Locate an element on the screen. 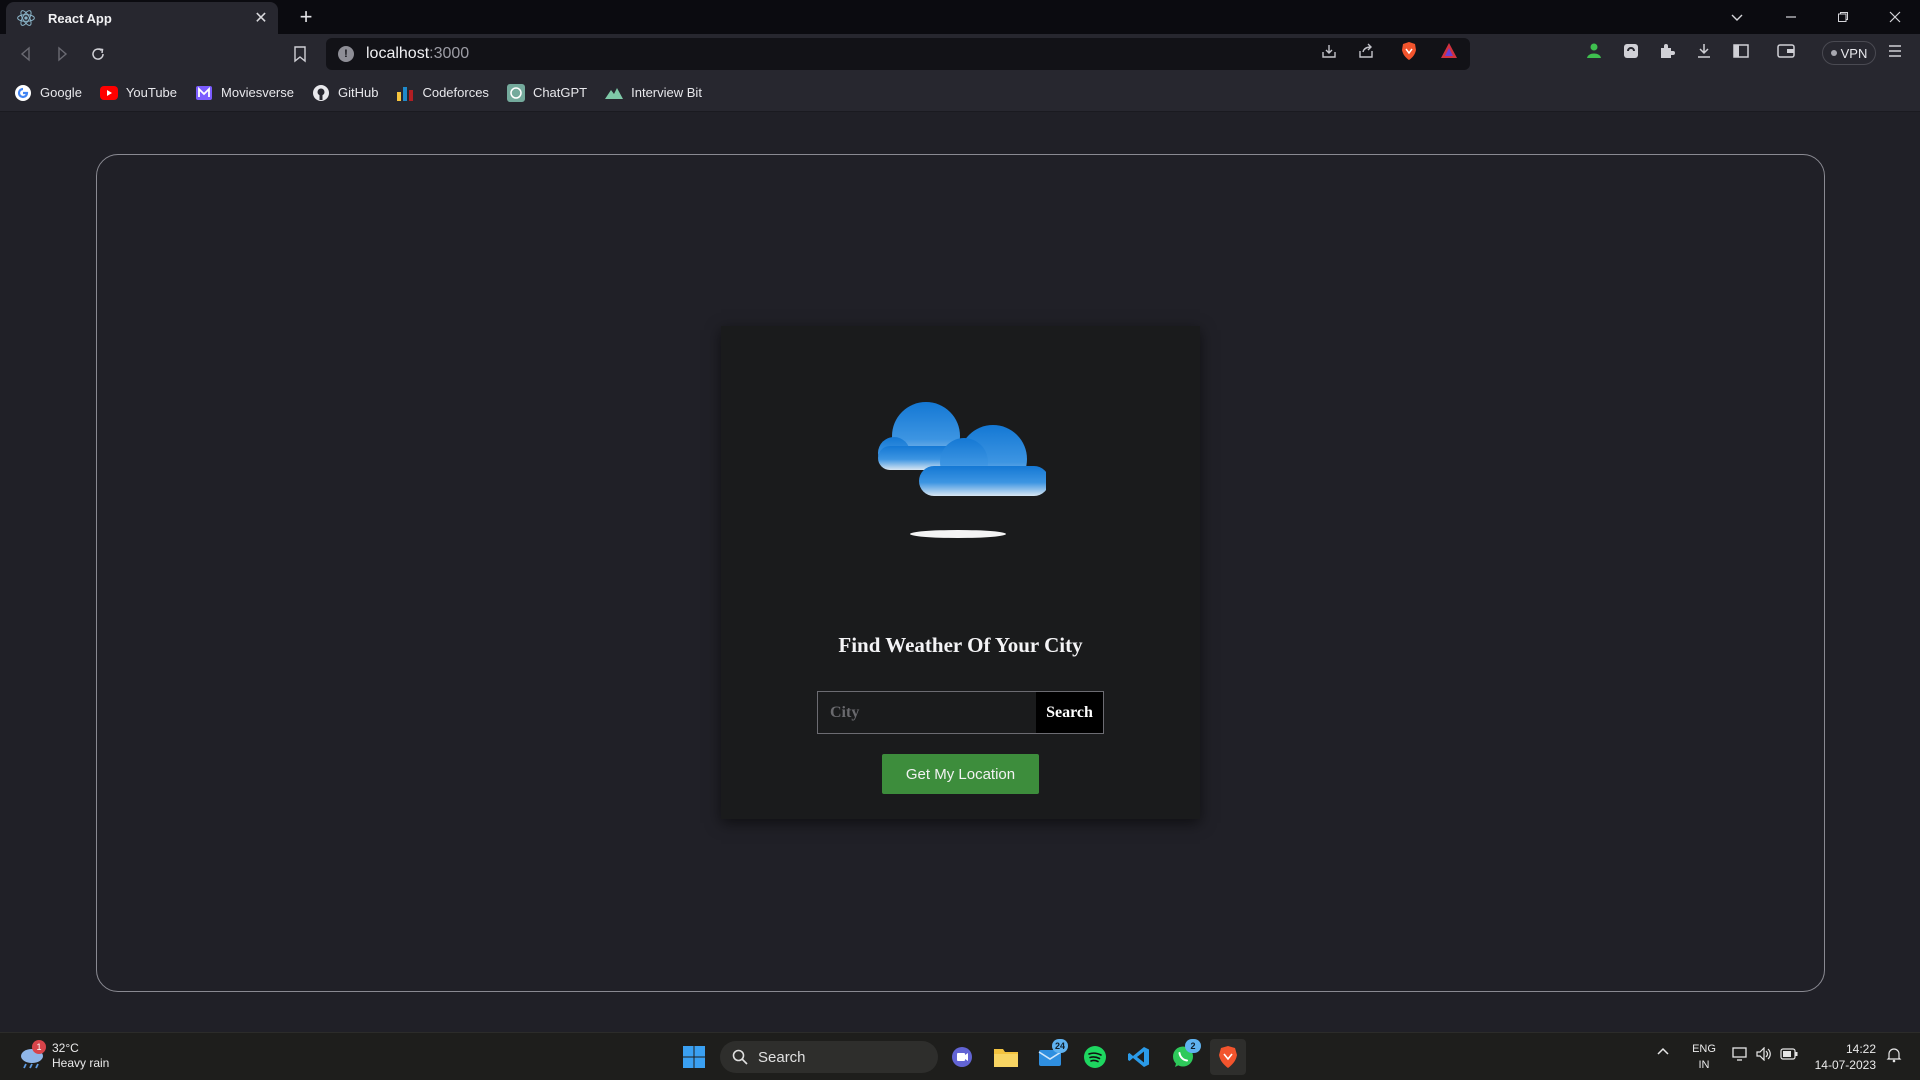 This screenshot has width=1920, height=1080. taskbar-search-label: Search is located at coordinates (782, 1057).